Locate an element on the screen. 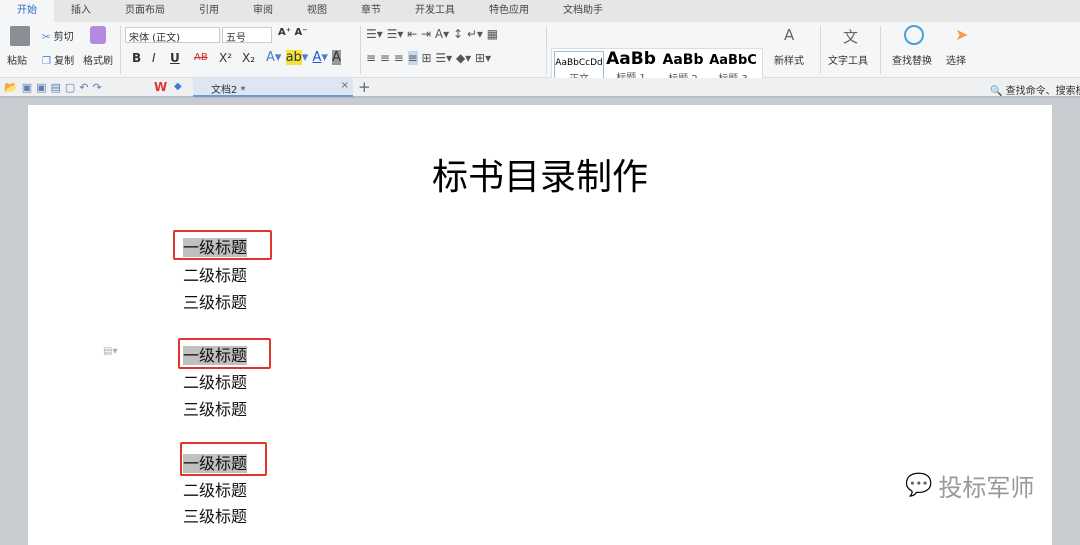 This screenshot has height=545, width=1080. copy-label: 复制 is located at coordinates (64, 61).